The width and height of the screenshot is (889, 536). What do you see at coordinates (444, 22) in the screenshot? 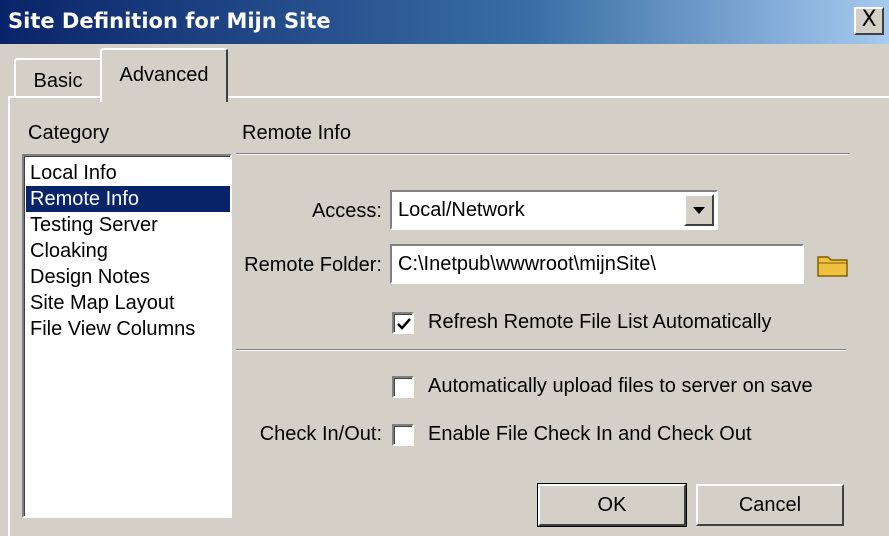
I see `title-bar: Site Definition for Mijn Site X` at bounding box center [444, 22].